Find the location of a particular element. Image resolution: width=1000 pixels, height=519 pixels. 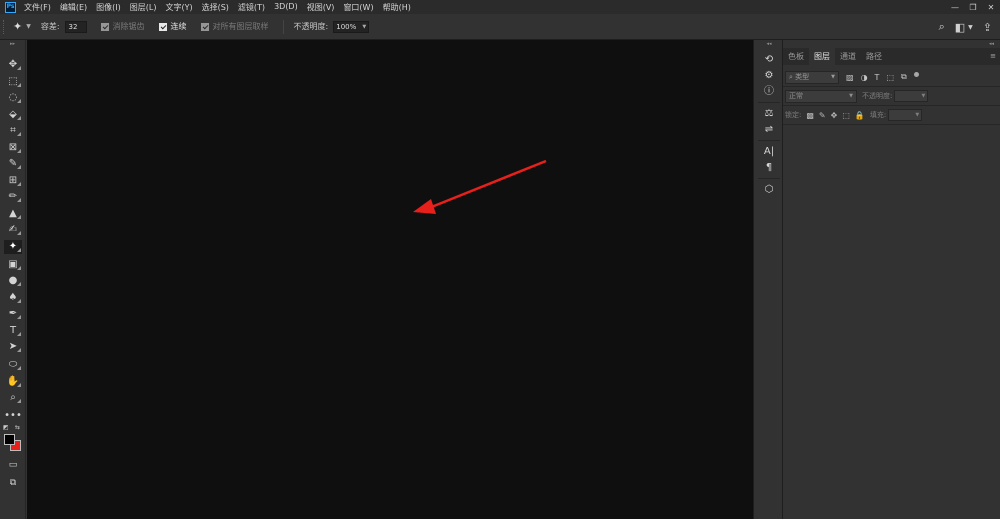

blur-icon: ● is located at coordinates (13, 281).